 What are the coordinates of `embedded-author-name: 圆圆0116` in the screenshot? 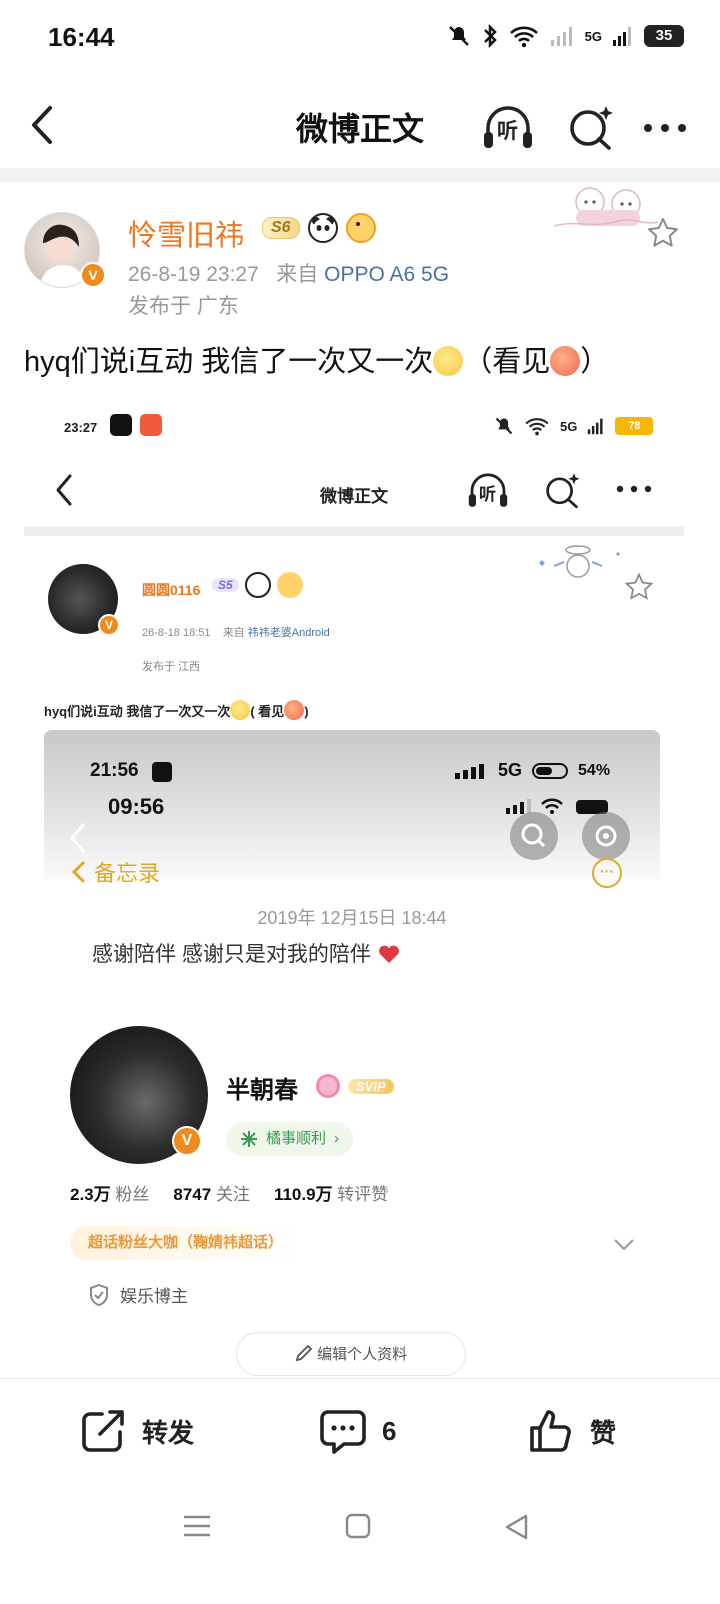 It's located at (171, 590).